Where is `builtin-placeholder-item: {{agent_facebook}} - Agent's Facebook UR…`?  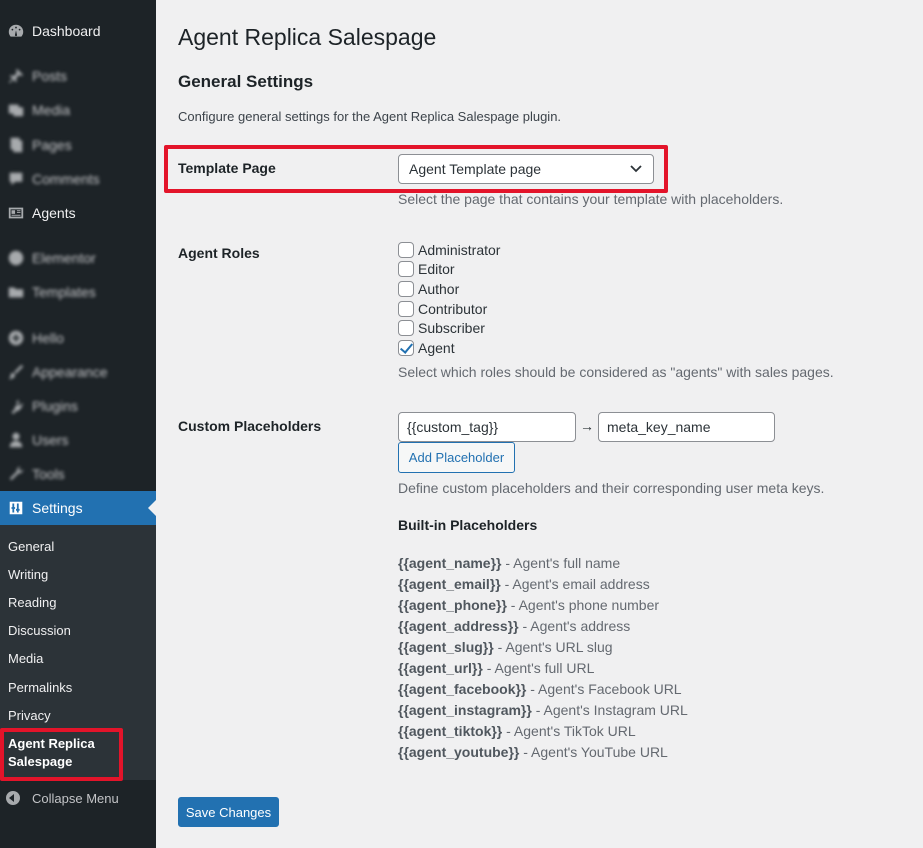 builtin-placeholder-item: {{agent_facebook}} - Agent's Facebook UR… is located at coordinates (540, 689).